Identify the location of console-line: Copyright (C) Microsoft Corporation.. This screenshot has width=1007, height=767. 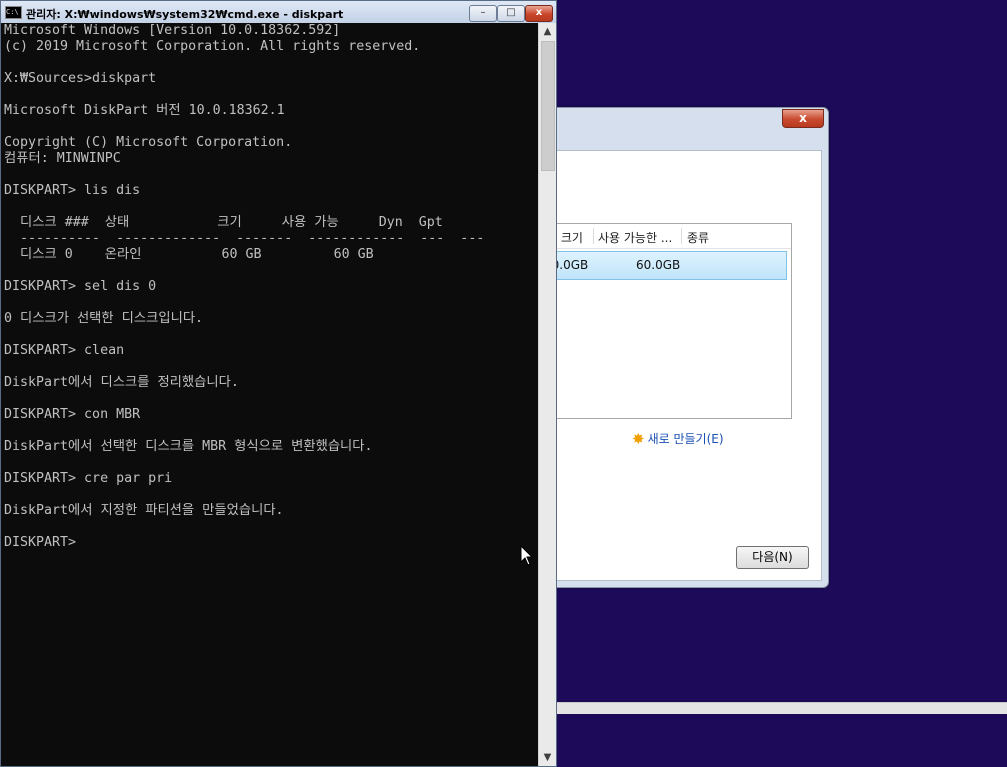
(148, 142).